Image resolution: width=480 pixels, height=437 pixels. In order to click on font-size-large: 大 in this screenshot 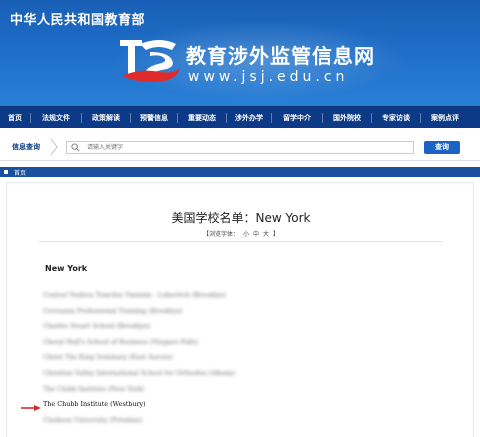, I will do `click(266, 234)`.